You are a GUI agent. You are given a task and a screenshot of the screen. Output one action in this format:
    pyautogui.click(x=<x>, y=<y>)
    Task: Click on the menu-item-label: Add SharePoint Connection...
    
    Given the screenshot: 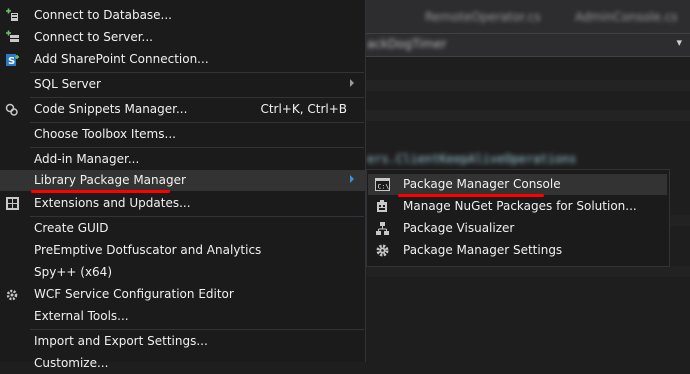 What is the action you would take?
    pyautogui.click(x=121, y=59)
    